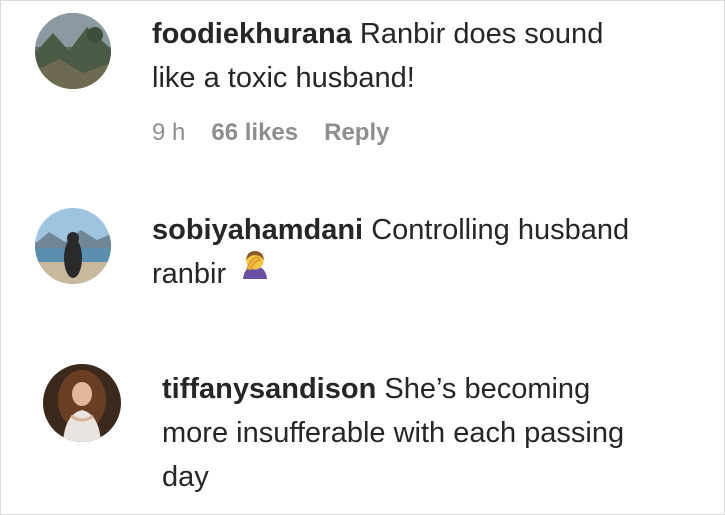 This screenshot has height=515, width=725. Describe the element at coordinates (252, 34) in the screenshot. I see `comment-username: foodiekhurana` at that location.